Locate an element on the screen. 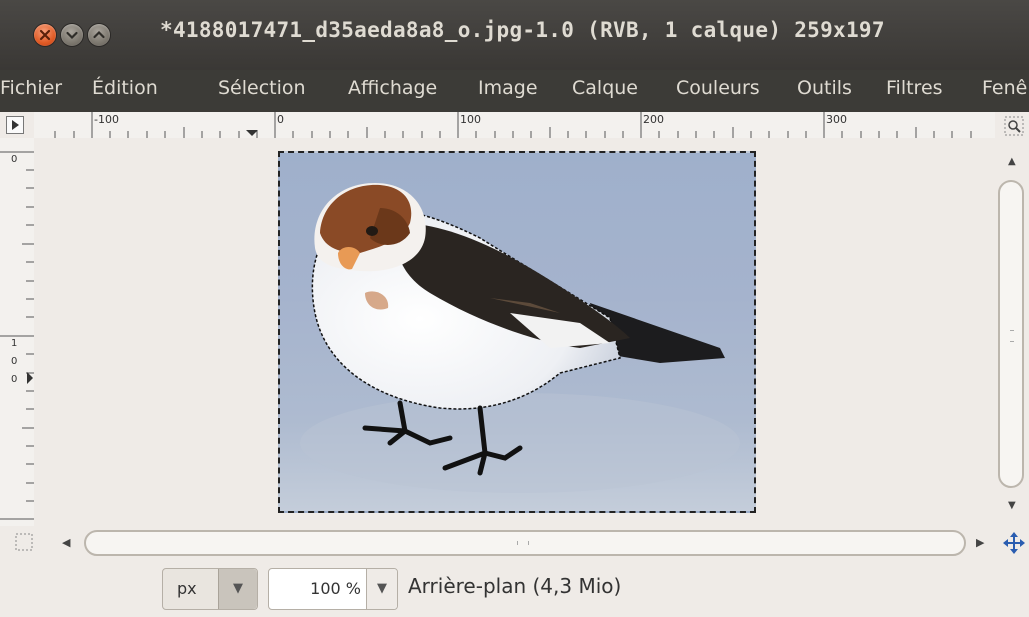  hruler-label-300: 300 is located at coordinates (836, 119).